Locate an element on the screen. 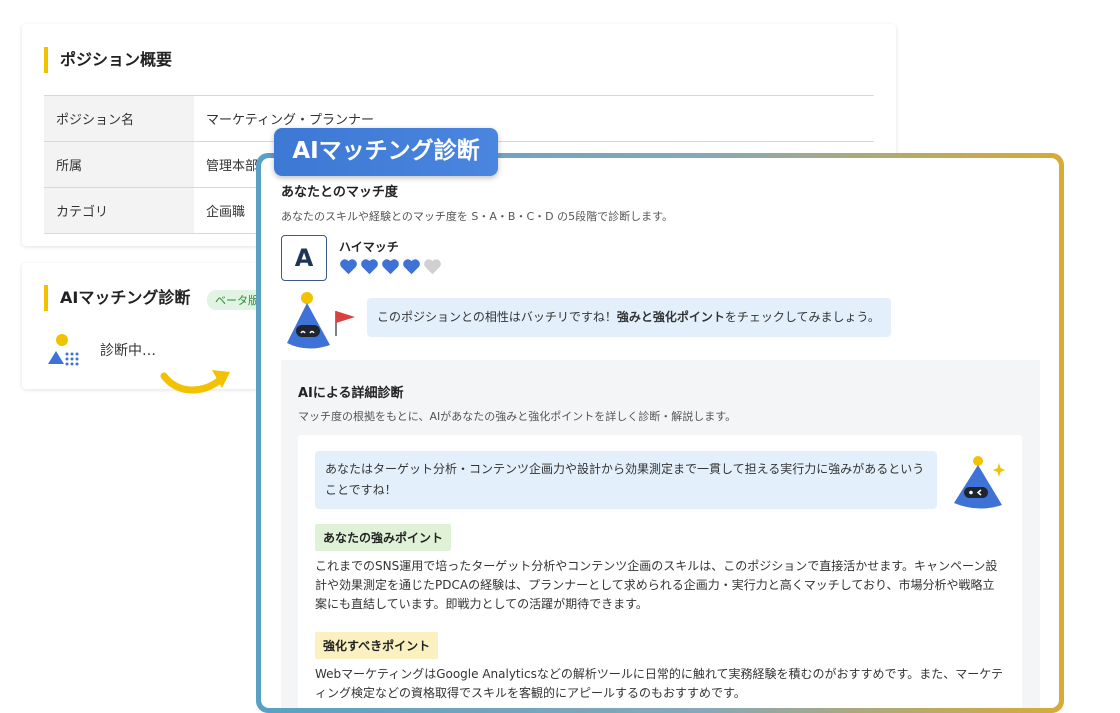  match-description: あなたのスキルや経験とのマッチ度を S・A・B・C・D の5段階で診断します。 is located at coordinates (477, 216).